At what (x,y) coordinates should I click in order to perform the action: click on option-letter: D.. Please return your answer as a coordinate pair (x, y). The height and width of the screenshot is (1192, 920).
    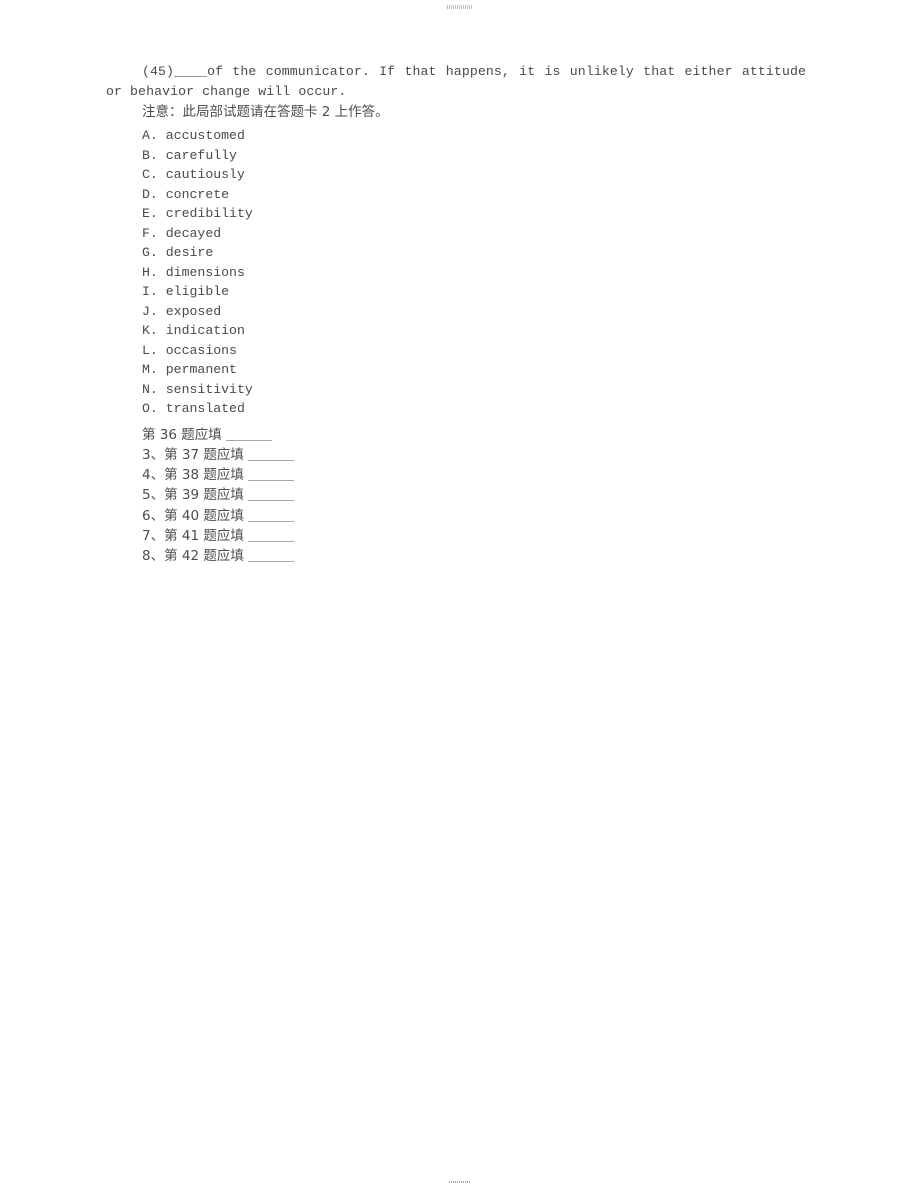
    Looking at the image, I should click on (150, 194).